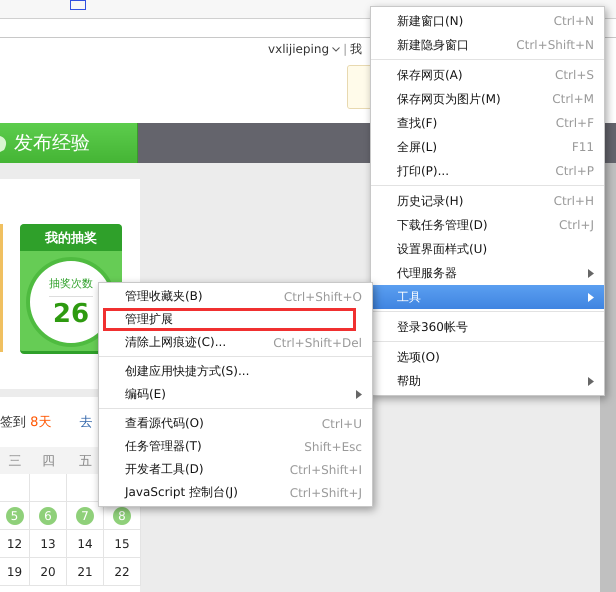  What do you see at coordinates (487, 327) in the screenshot?
I see `menu-item: 登录360帐号` at bounding box center [487, 327].